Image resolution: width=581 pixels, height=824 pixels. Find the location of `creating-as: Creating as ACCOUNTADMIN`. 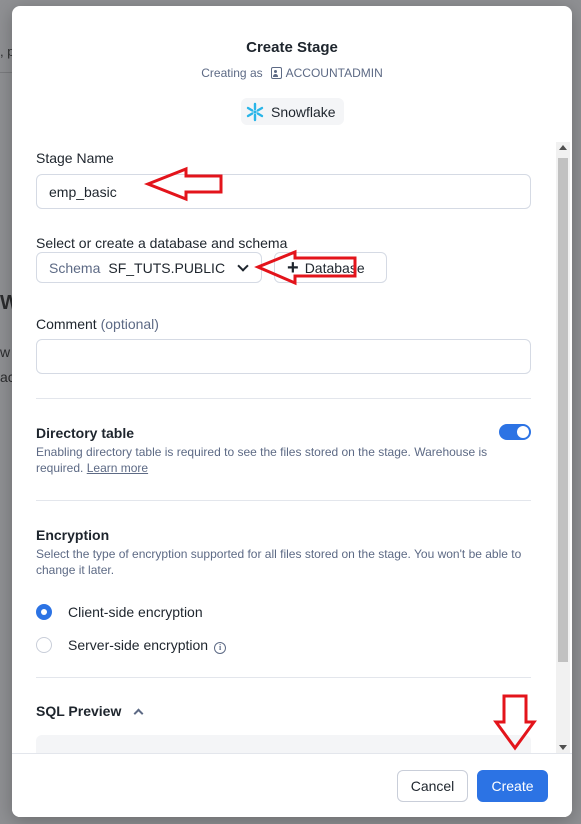

creating-as: Creating as ACCOUNTADMIN is located at coordinates (292, 73).